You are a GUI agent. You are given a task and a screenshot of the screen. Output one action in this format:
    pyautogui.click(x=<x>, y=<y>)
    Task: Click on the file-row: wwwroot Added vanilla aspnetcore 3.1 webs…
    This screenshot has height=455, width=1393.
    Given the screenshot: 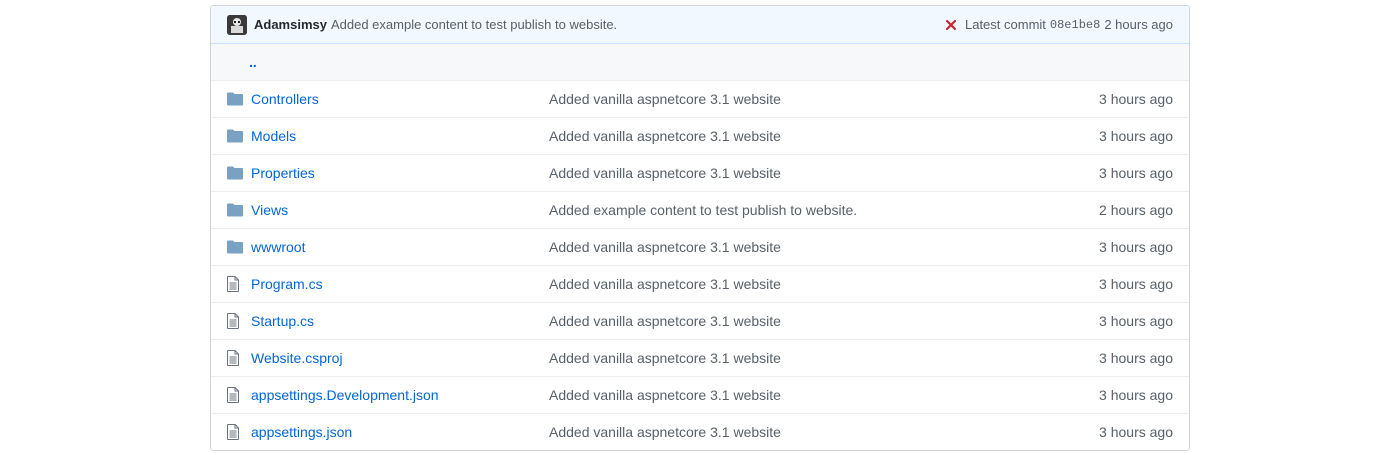 What is the action you would take?
    pyautogui.click(x=700, y=247)
    